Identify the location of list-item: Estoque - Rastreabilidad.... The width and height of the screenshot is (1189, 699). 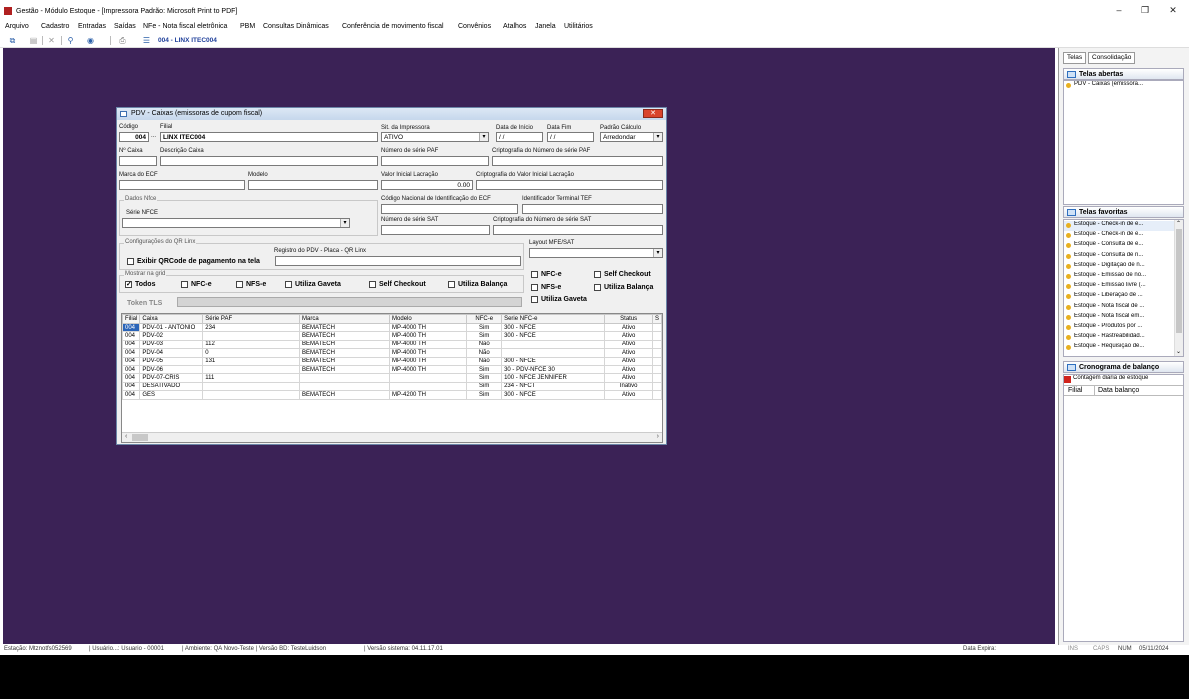
(1119, 338).